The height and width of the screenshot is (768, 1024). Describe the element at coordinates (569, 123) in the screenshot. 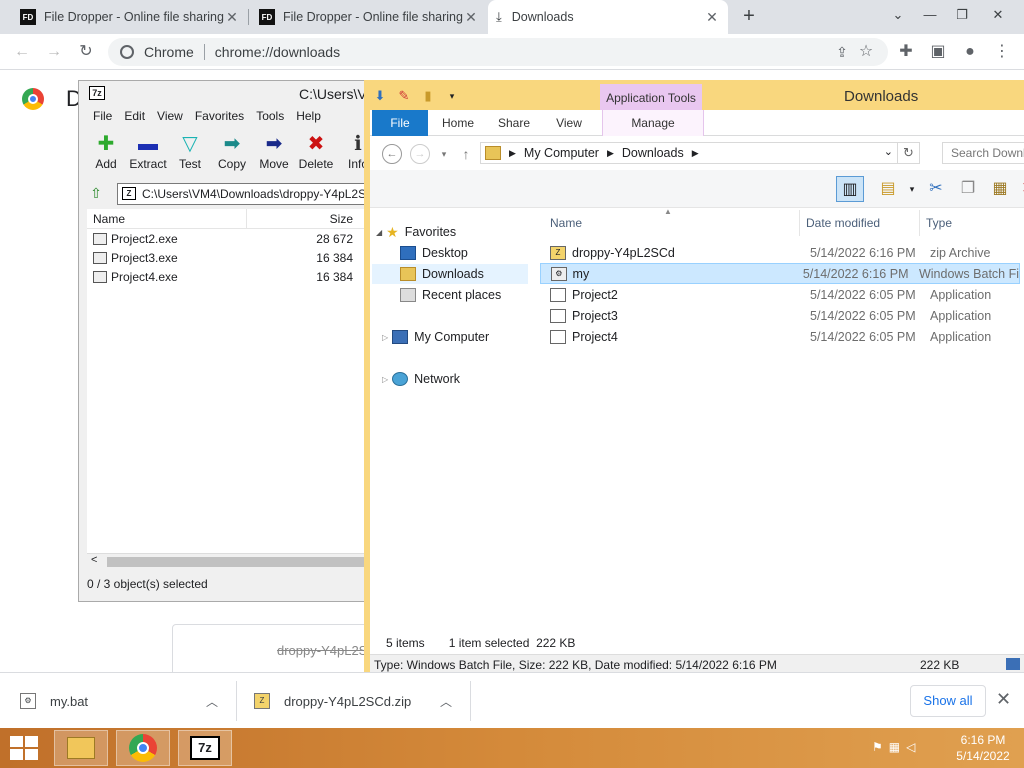

I see `ribbon-tab-view: View` at that location.